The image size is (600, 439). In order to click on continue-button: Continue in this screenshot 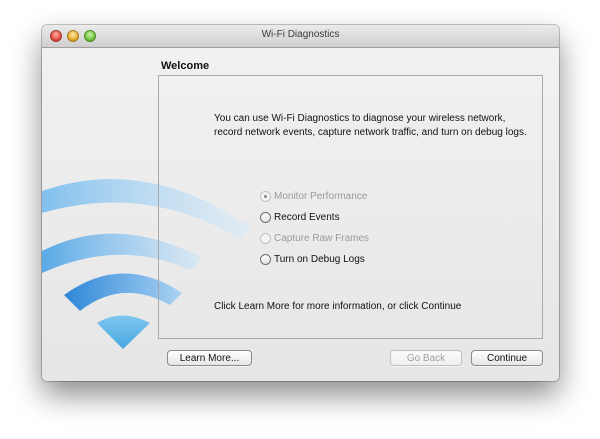, I will do `click(507, 358)`.